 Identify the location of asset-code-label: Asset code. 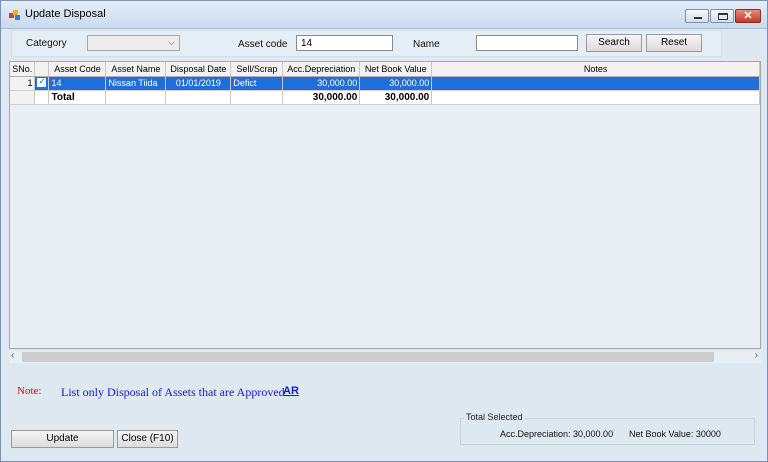
(263, 44).